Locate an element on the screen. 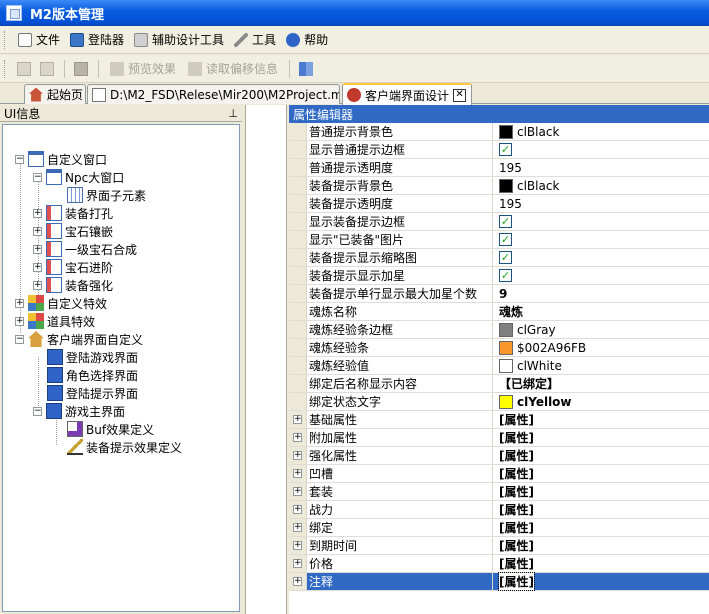 This screenshot has width=709, height=614. property-row: + 到期时间 [属性] is located at coordinates (499, 546).